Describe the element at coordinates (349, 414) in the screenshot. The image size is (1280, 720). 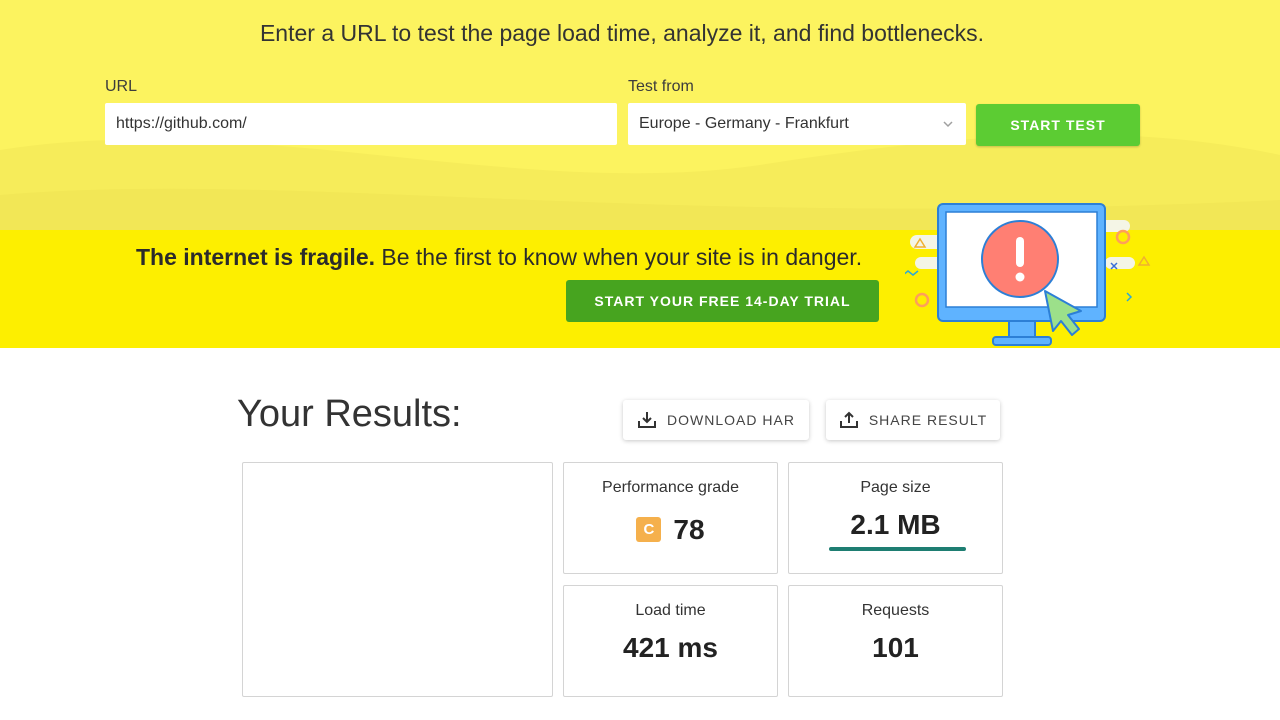
I see `results-title: Your Results:` at that location.